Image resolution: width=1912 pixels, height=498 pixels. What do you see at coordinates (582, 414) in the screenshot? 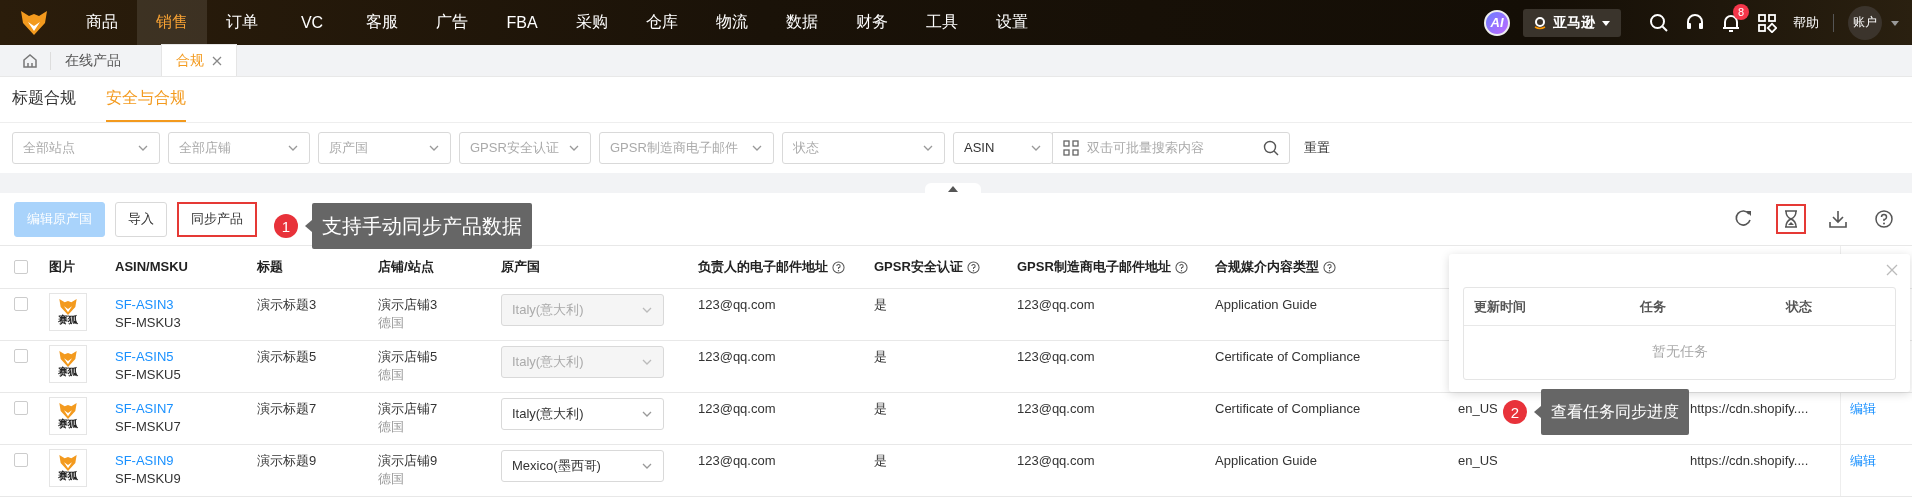
I see `origin-select: Italy(意大利)` at bounding box center [582, 414].